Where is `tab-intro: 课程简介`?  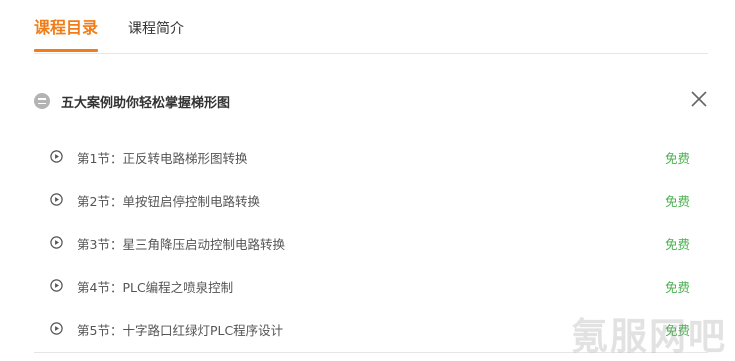
tab-intro: 课程简介 is located at coordinates (156, 29).